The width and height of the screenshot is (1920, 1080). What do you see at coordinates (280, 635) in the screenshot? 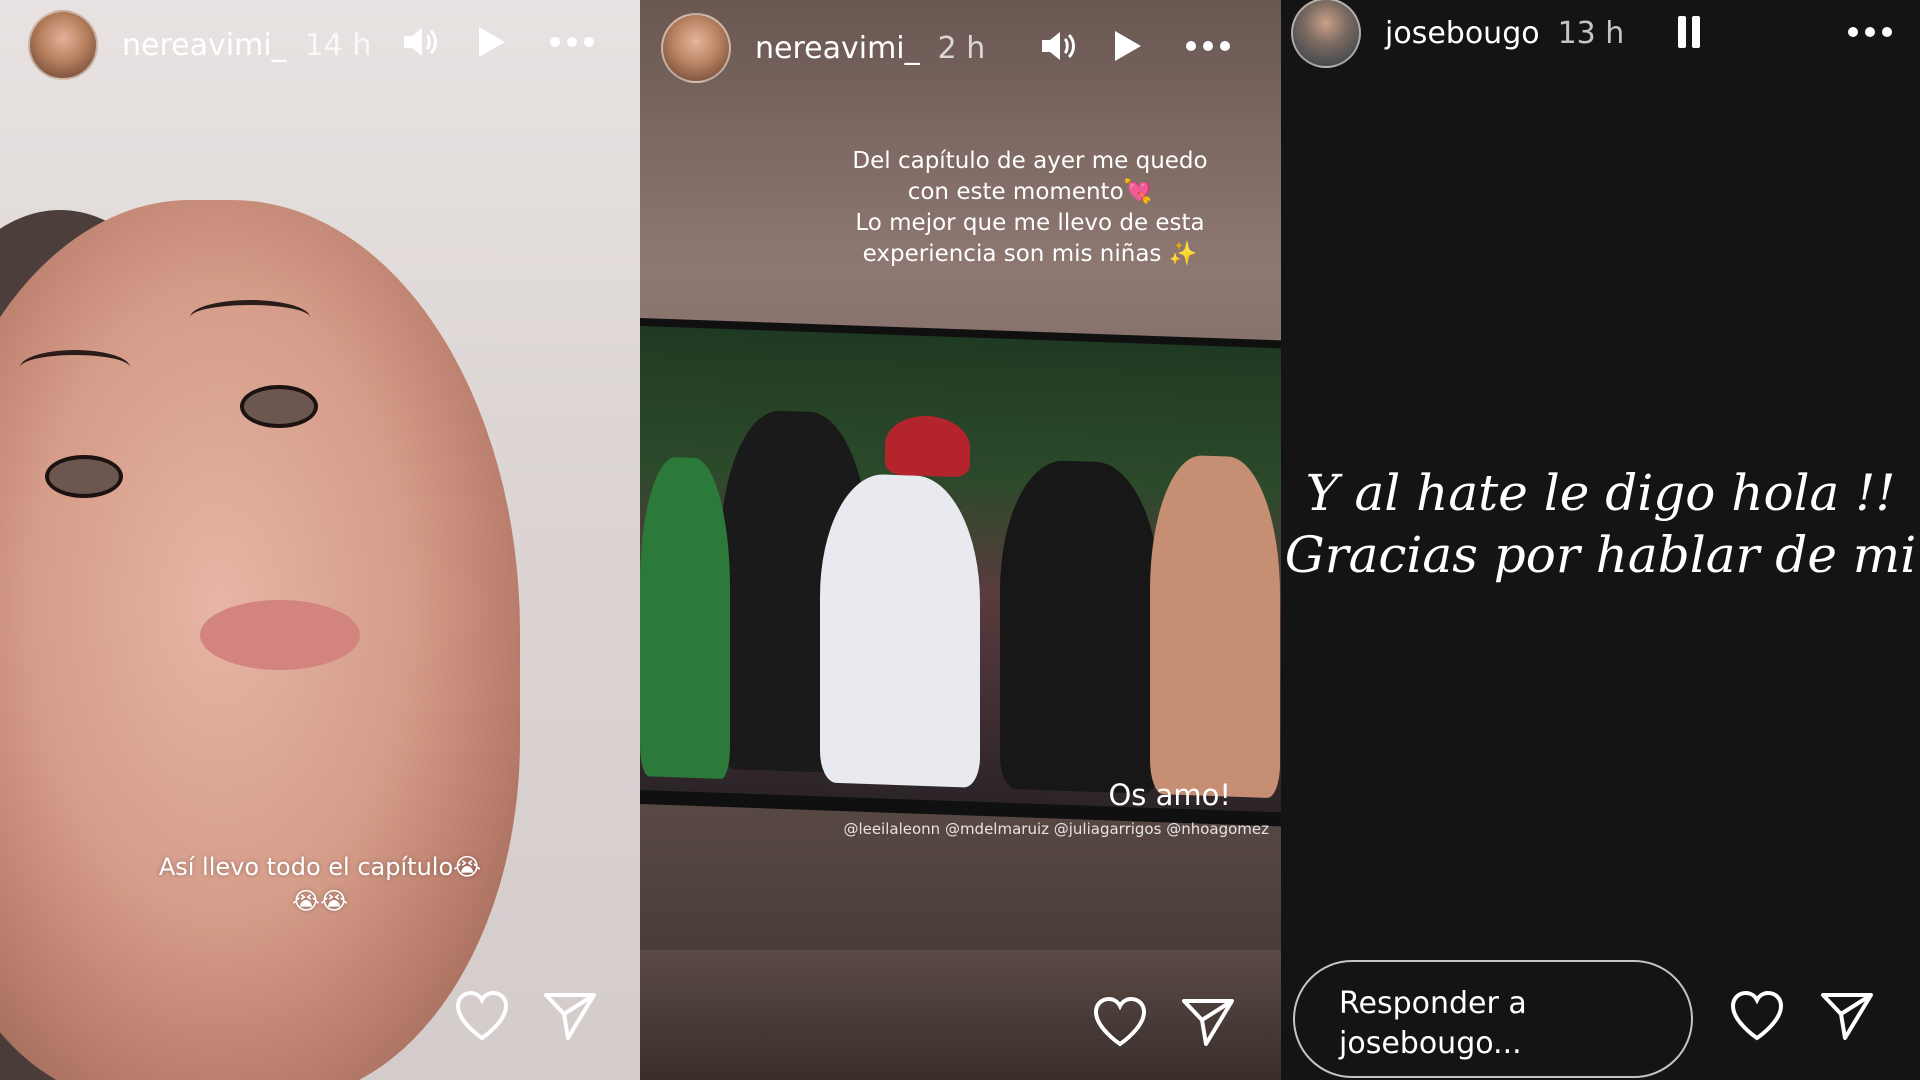
I see `photo-lips` at bounding box center [280, 635].